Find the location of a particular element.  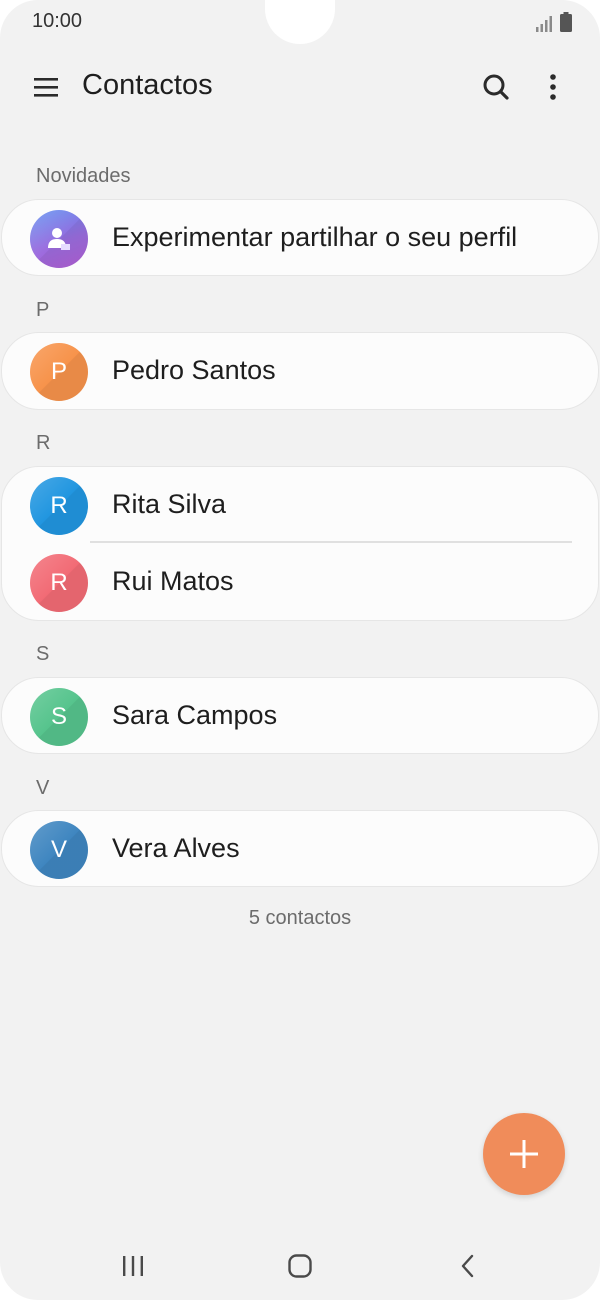

add-contact-button is located at coordinates (524, 1154).